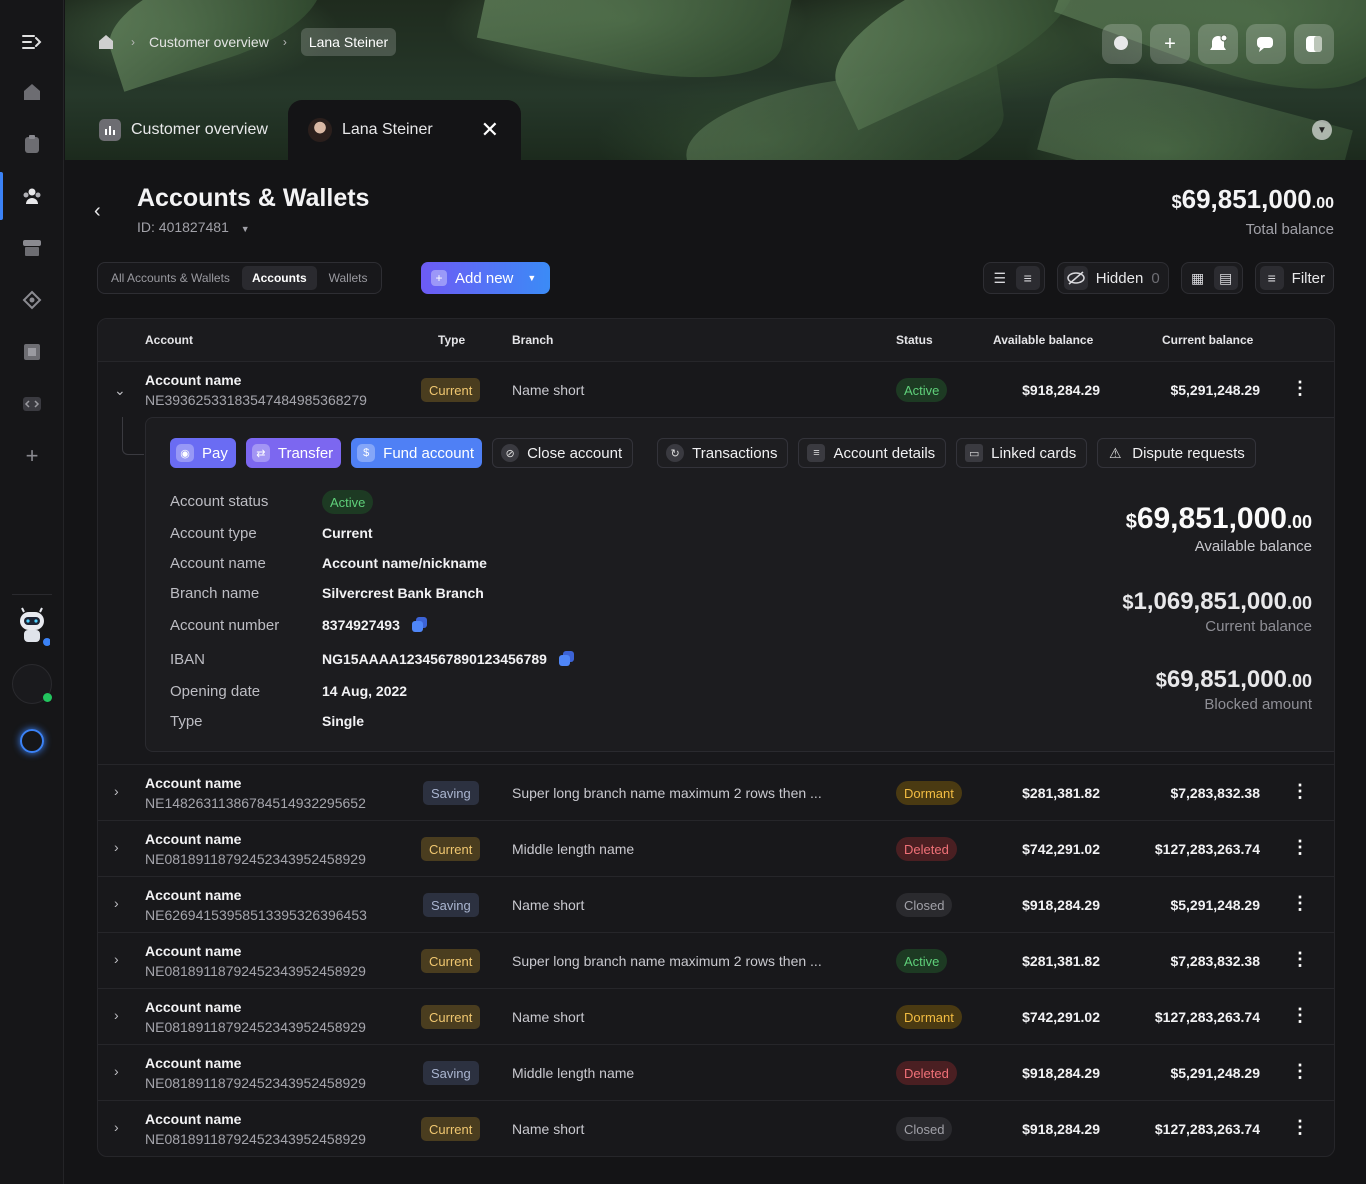  I want to click on tab-customer-overview: Customer overview, so click(176, 130).